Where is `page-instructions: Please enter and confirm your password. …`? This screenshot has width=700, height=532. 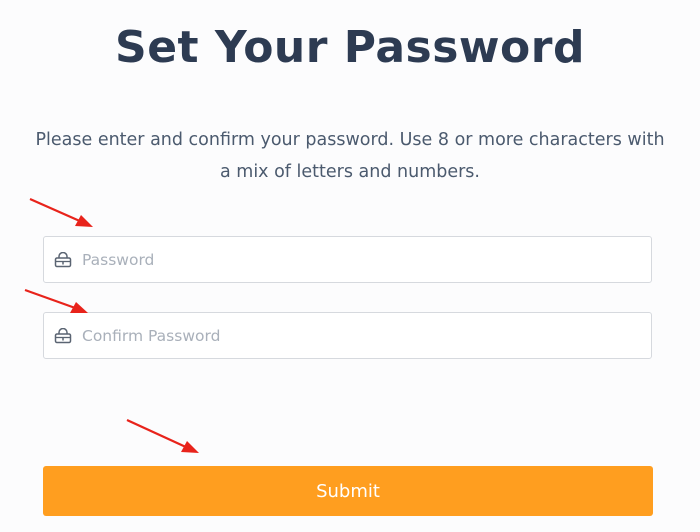 page-instructions: Please enter and confirm your password. … is located at coordinates (350, 156).